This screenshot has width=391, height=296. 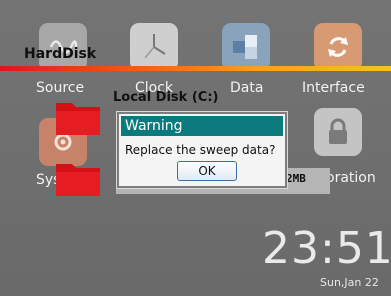 I want to click on lock-icon, so click(x=338, y=131).